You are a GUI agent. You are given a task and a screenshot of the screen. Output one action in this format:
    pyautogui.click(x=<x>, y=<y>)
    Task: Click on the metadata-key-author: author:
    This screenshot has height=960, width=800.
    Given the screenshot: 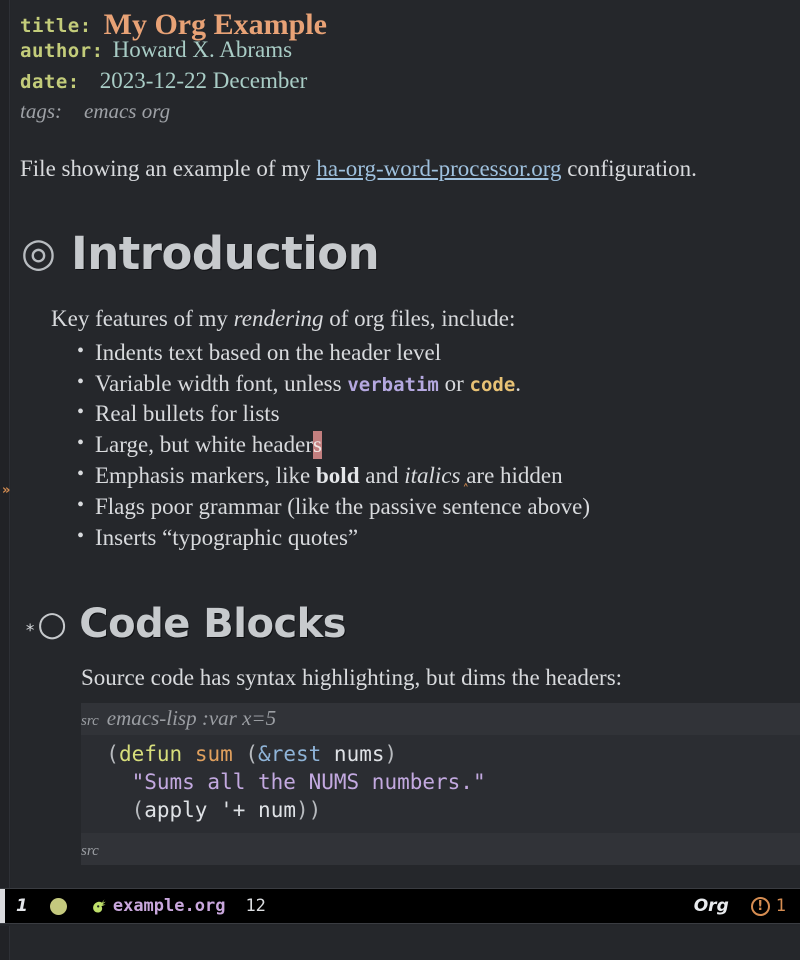 What is the action you would take?
    pyautogui.click(x=62, y=51)
    